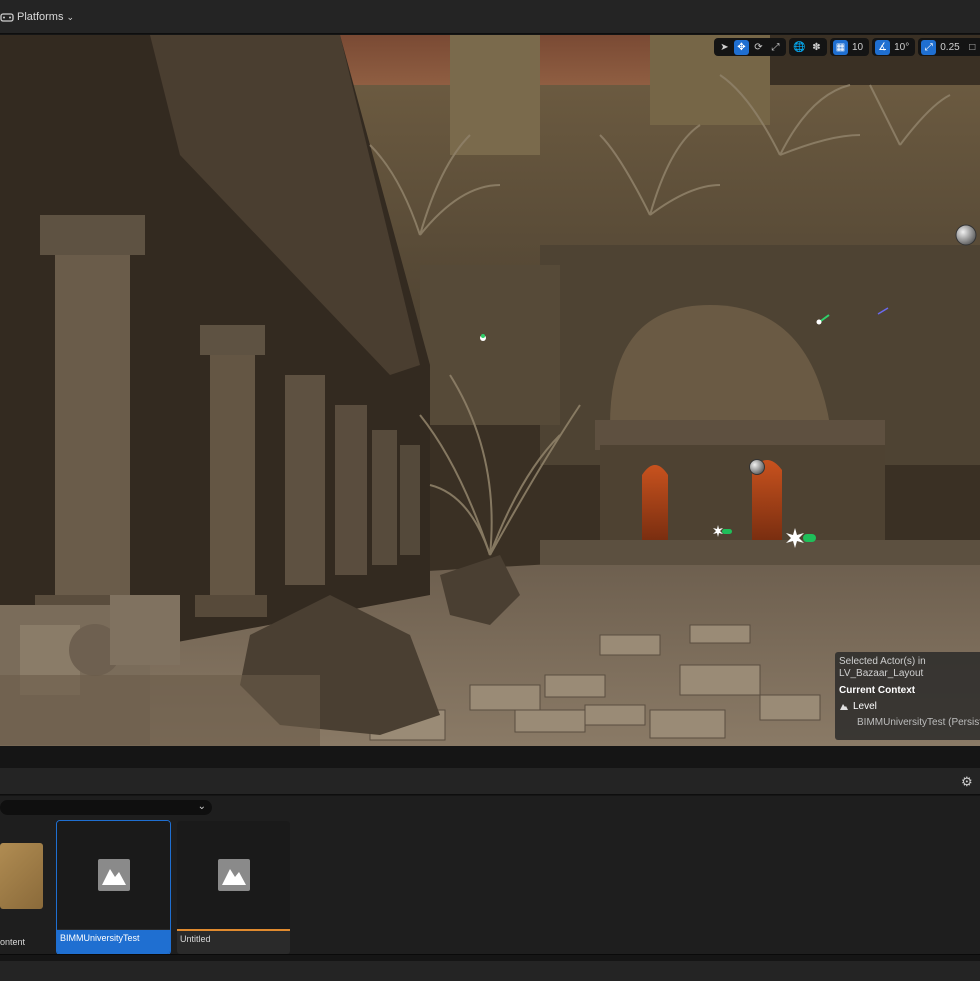 The image size is (980, 981). I want to click on viewport-toolbar: ➤ ✥ ⟳ ⤢ 🌐 ✽ ▦ 10 ∡ 10° ⤢ 0.25 □, so click(847, 47).